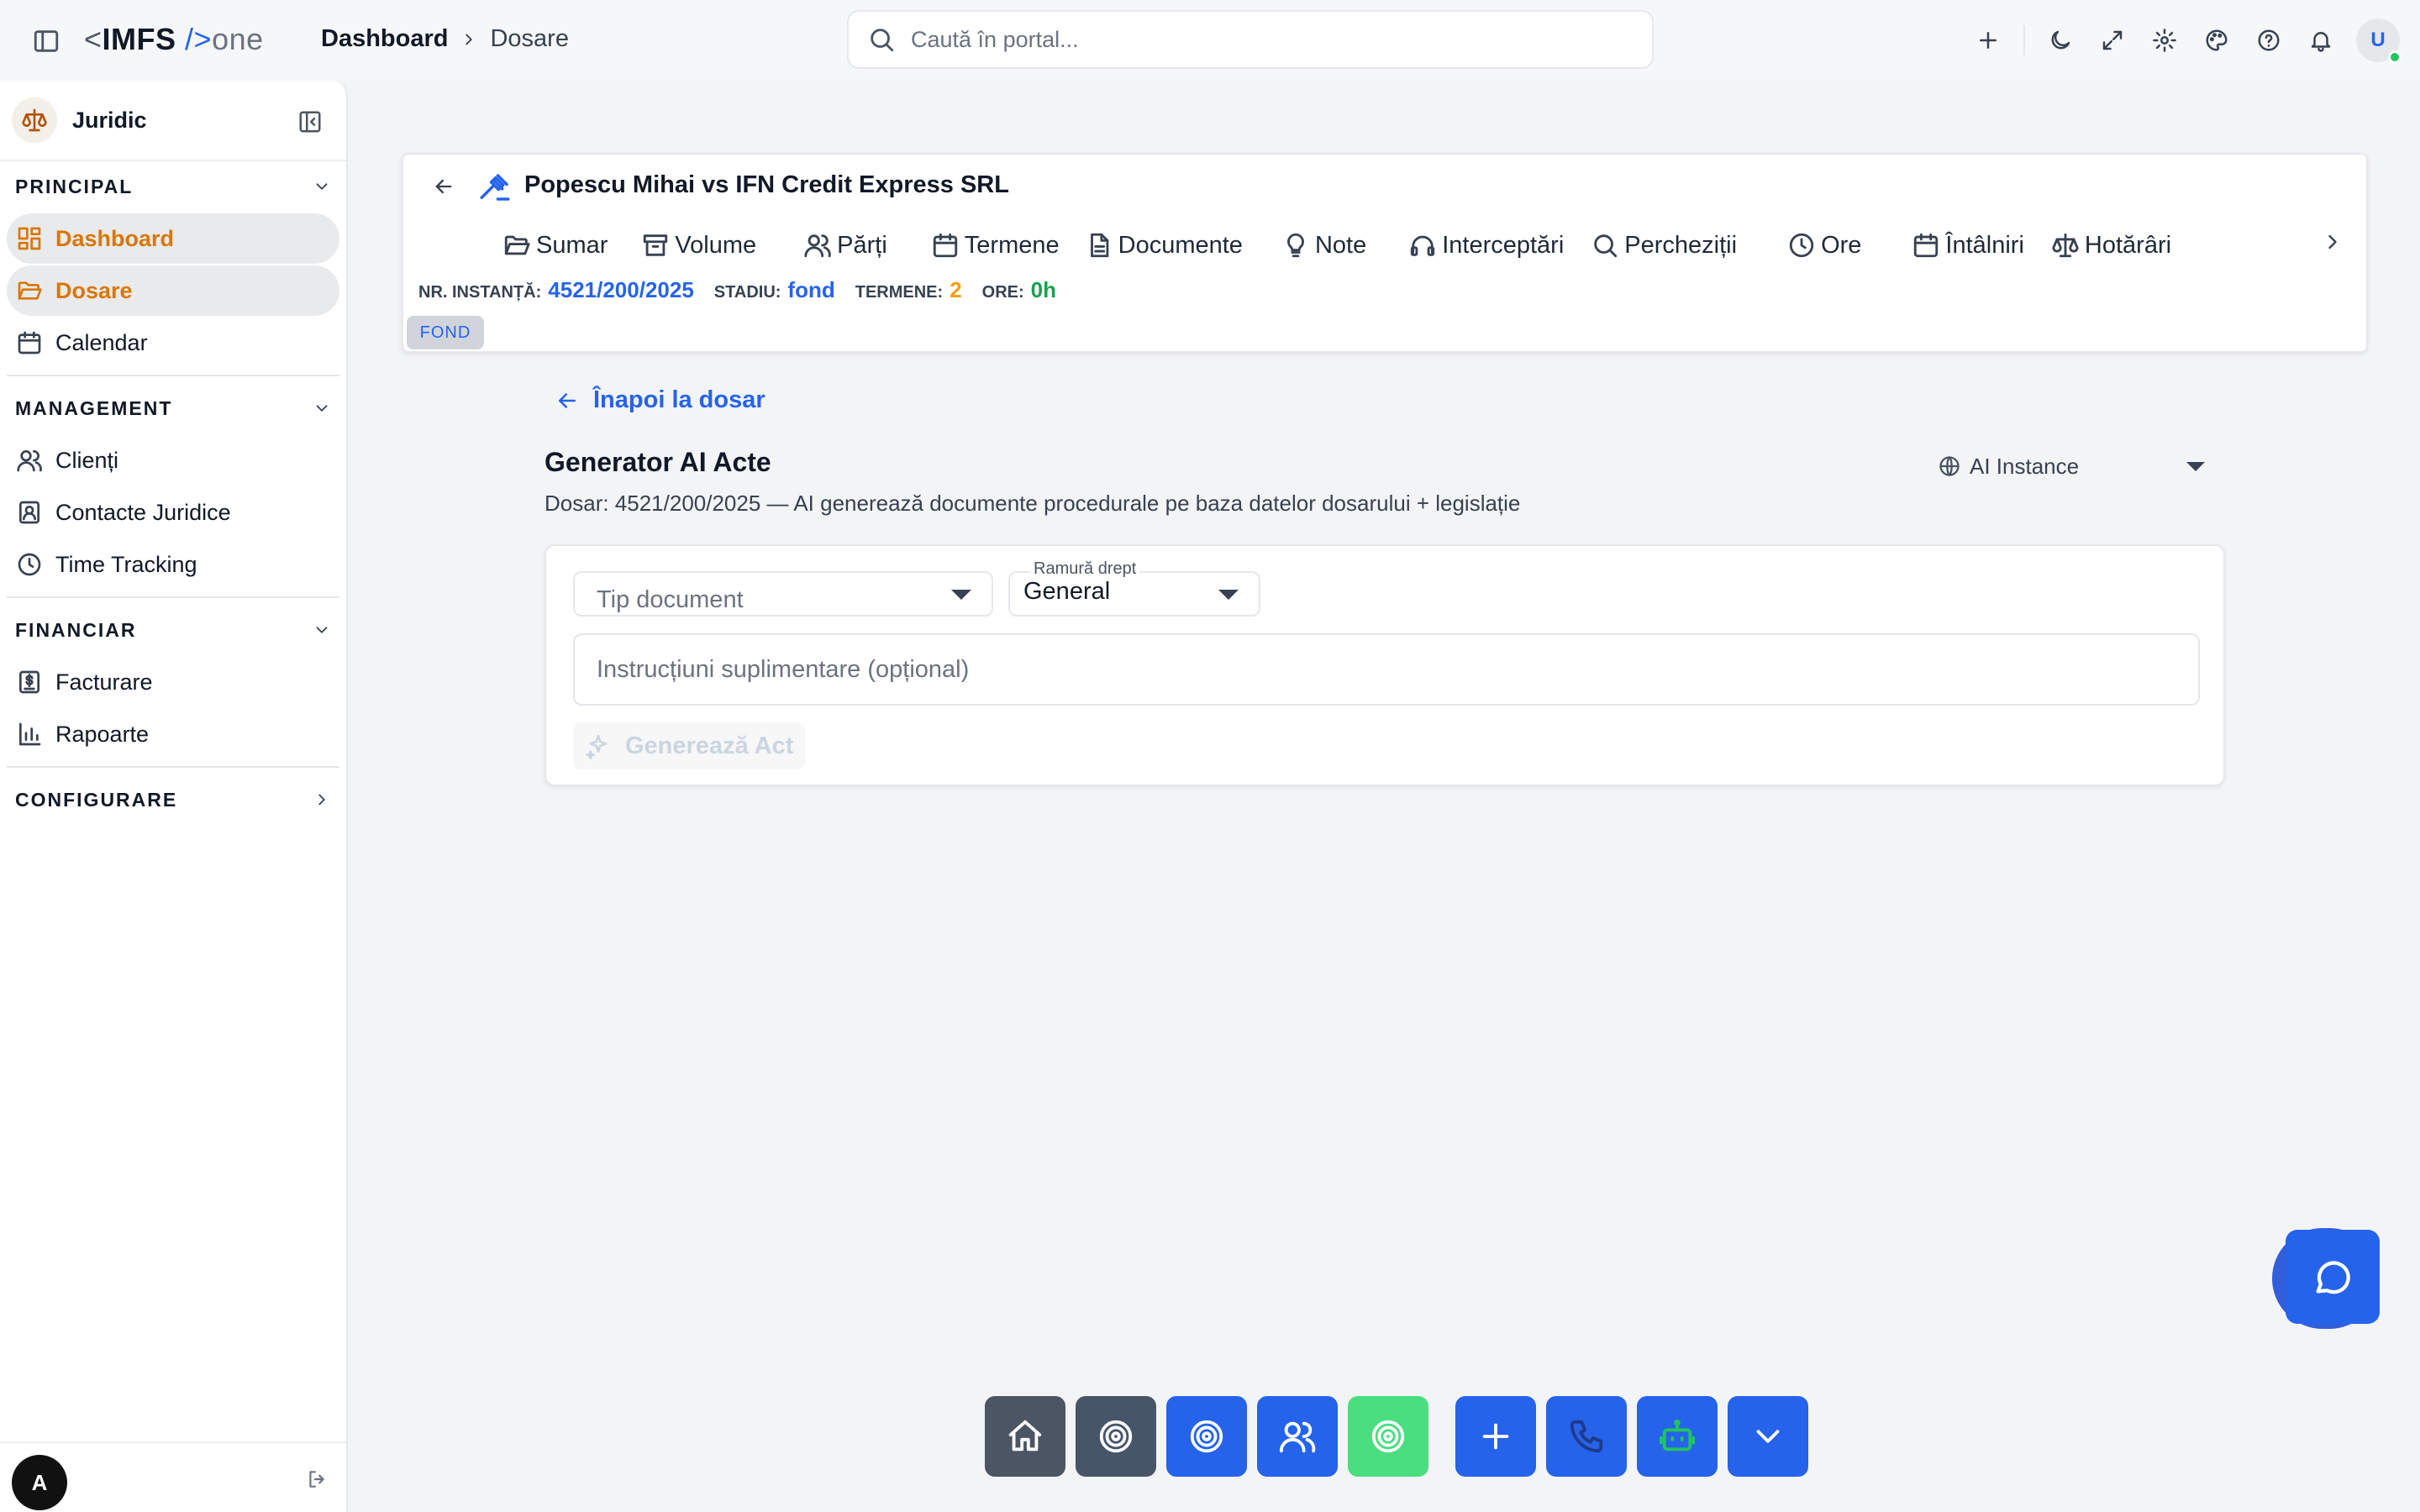 This screenshot has height=1512, width=2420. What do you see at coordinates (102, 734) in the screenshot?
I see `sidebar-item-label: Rapoarte` at bounding box center [102, 734].